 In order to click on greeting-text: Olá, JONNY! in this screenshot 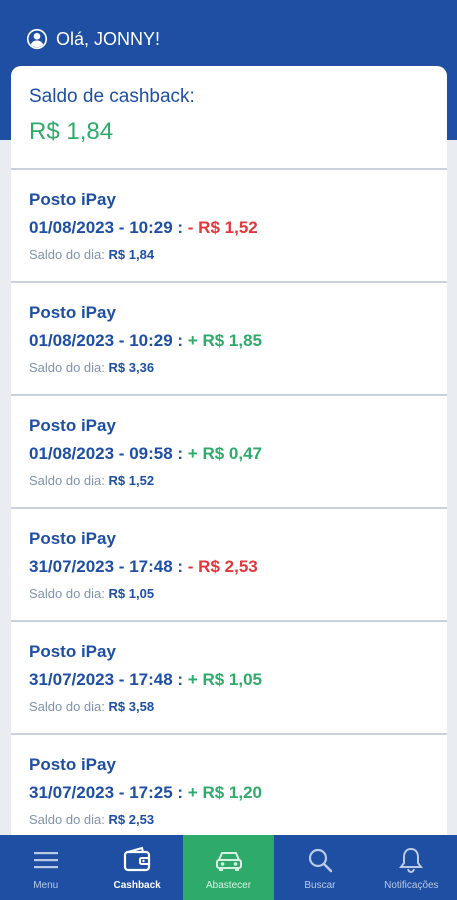, I will do `click(108, 38)`.